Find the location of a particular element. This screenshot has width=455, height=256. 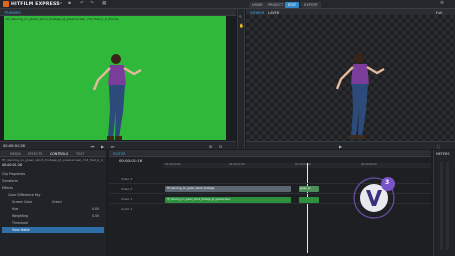

row-label: View Matte is located at coordinates (21, 230).